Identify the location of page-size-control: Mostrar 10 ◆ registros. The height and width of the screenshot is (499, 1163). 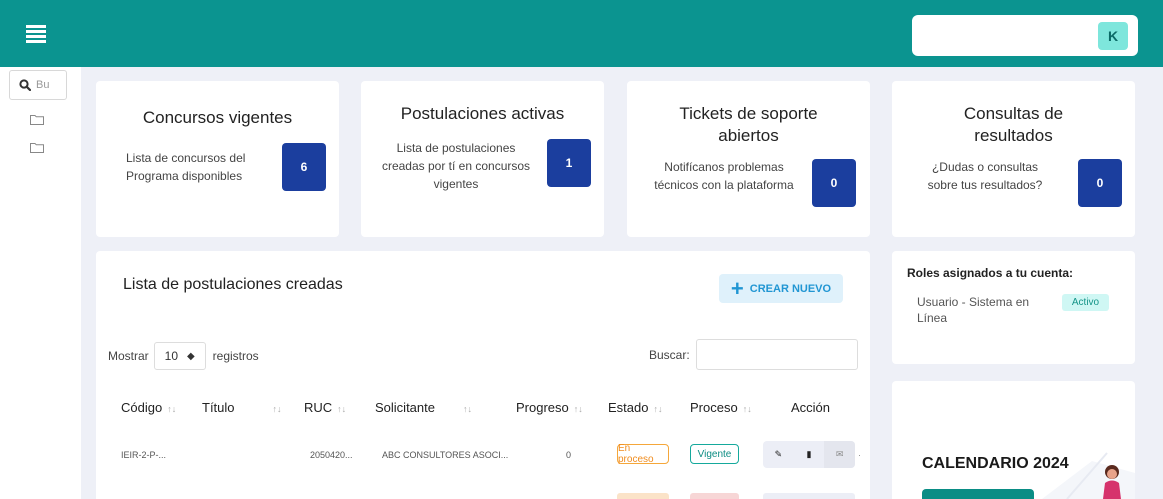
(183, 356).